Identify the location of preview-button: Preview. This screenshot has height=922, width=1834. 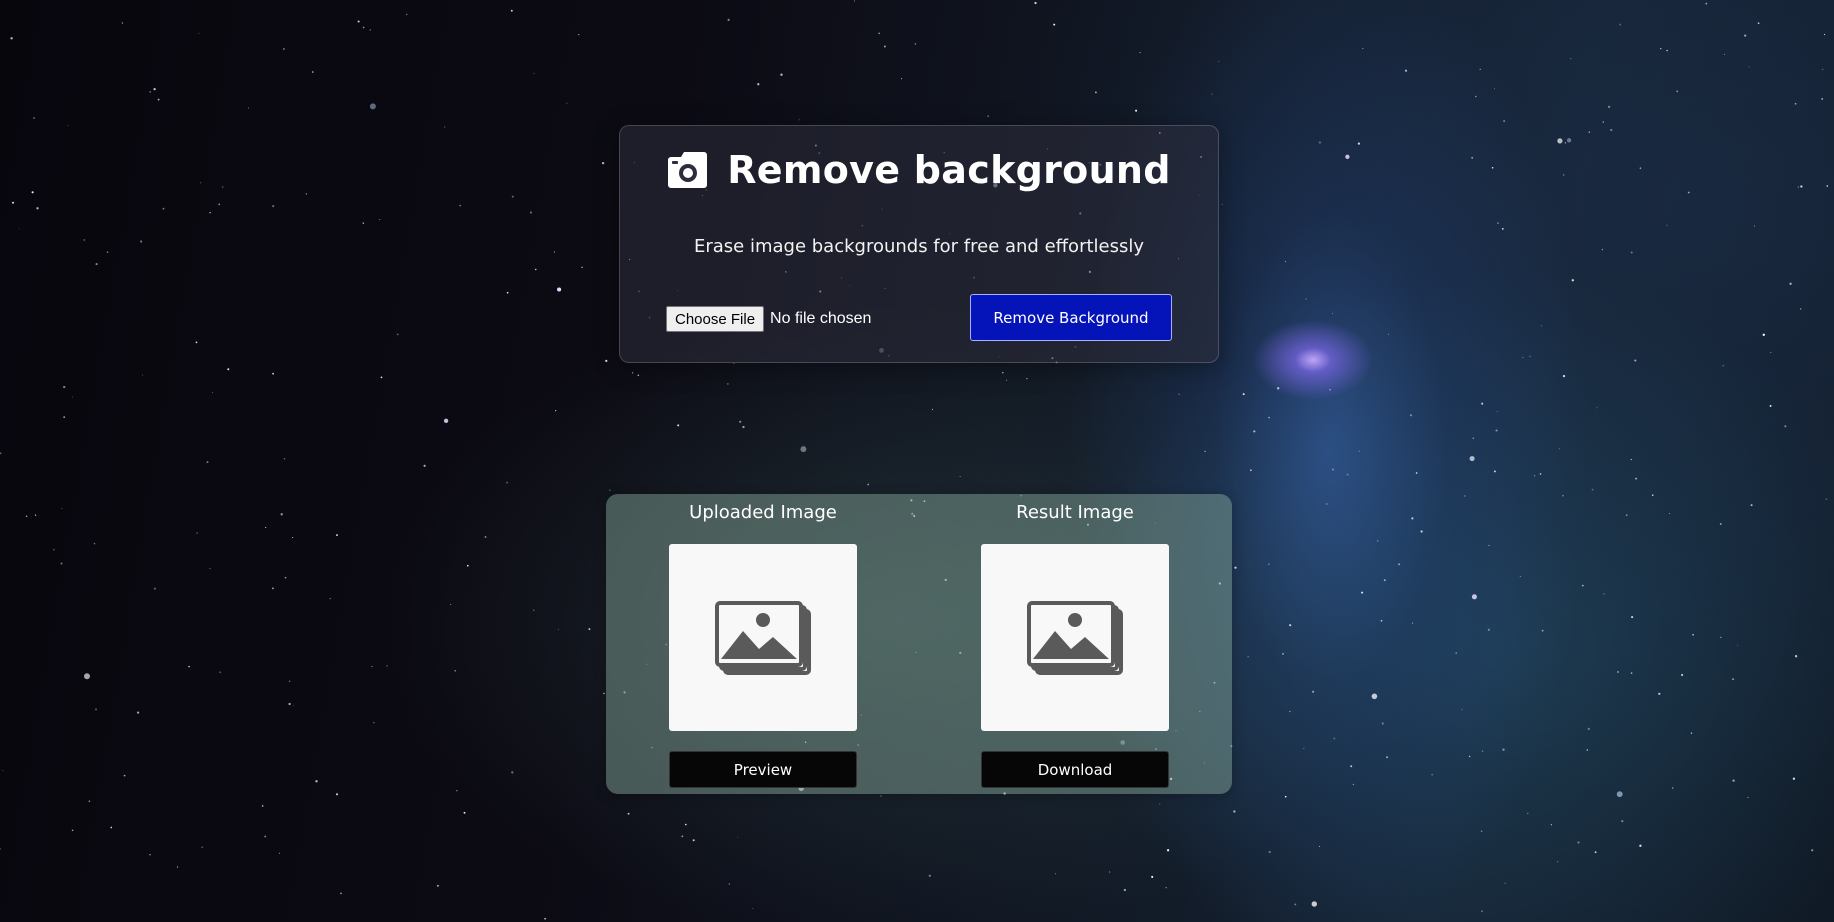
(763, 769).